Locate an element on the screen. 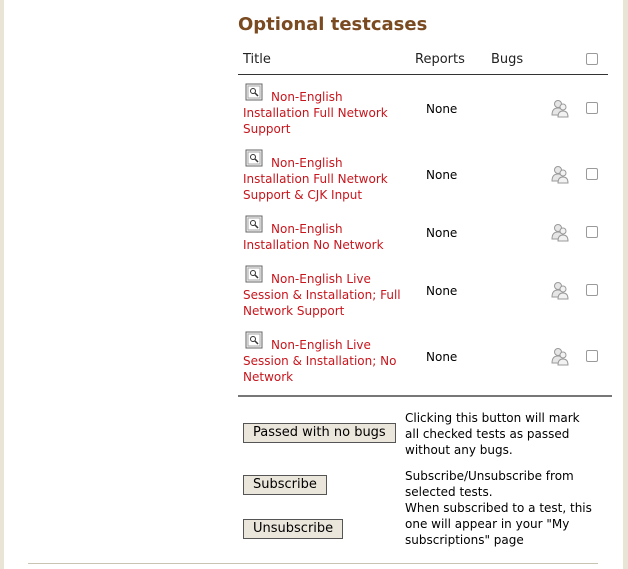 The height and width of the screenshot is (569, 628). column-header-reports: Reports is located at coordinates (440, 59).